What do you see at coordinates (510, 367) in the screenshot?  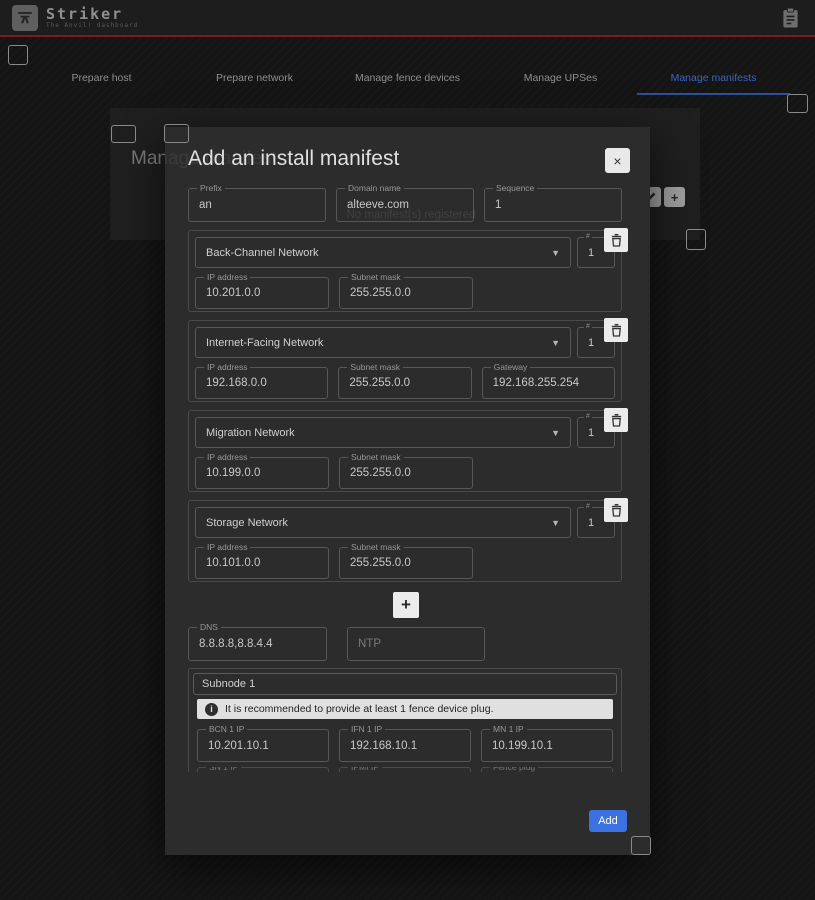 I see `gateway-label: Gateway` at bounding box center [510, 367].